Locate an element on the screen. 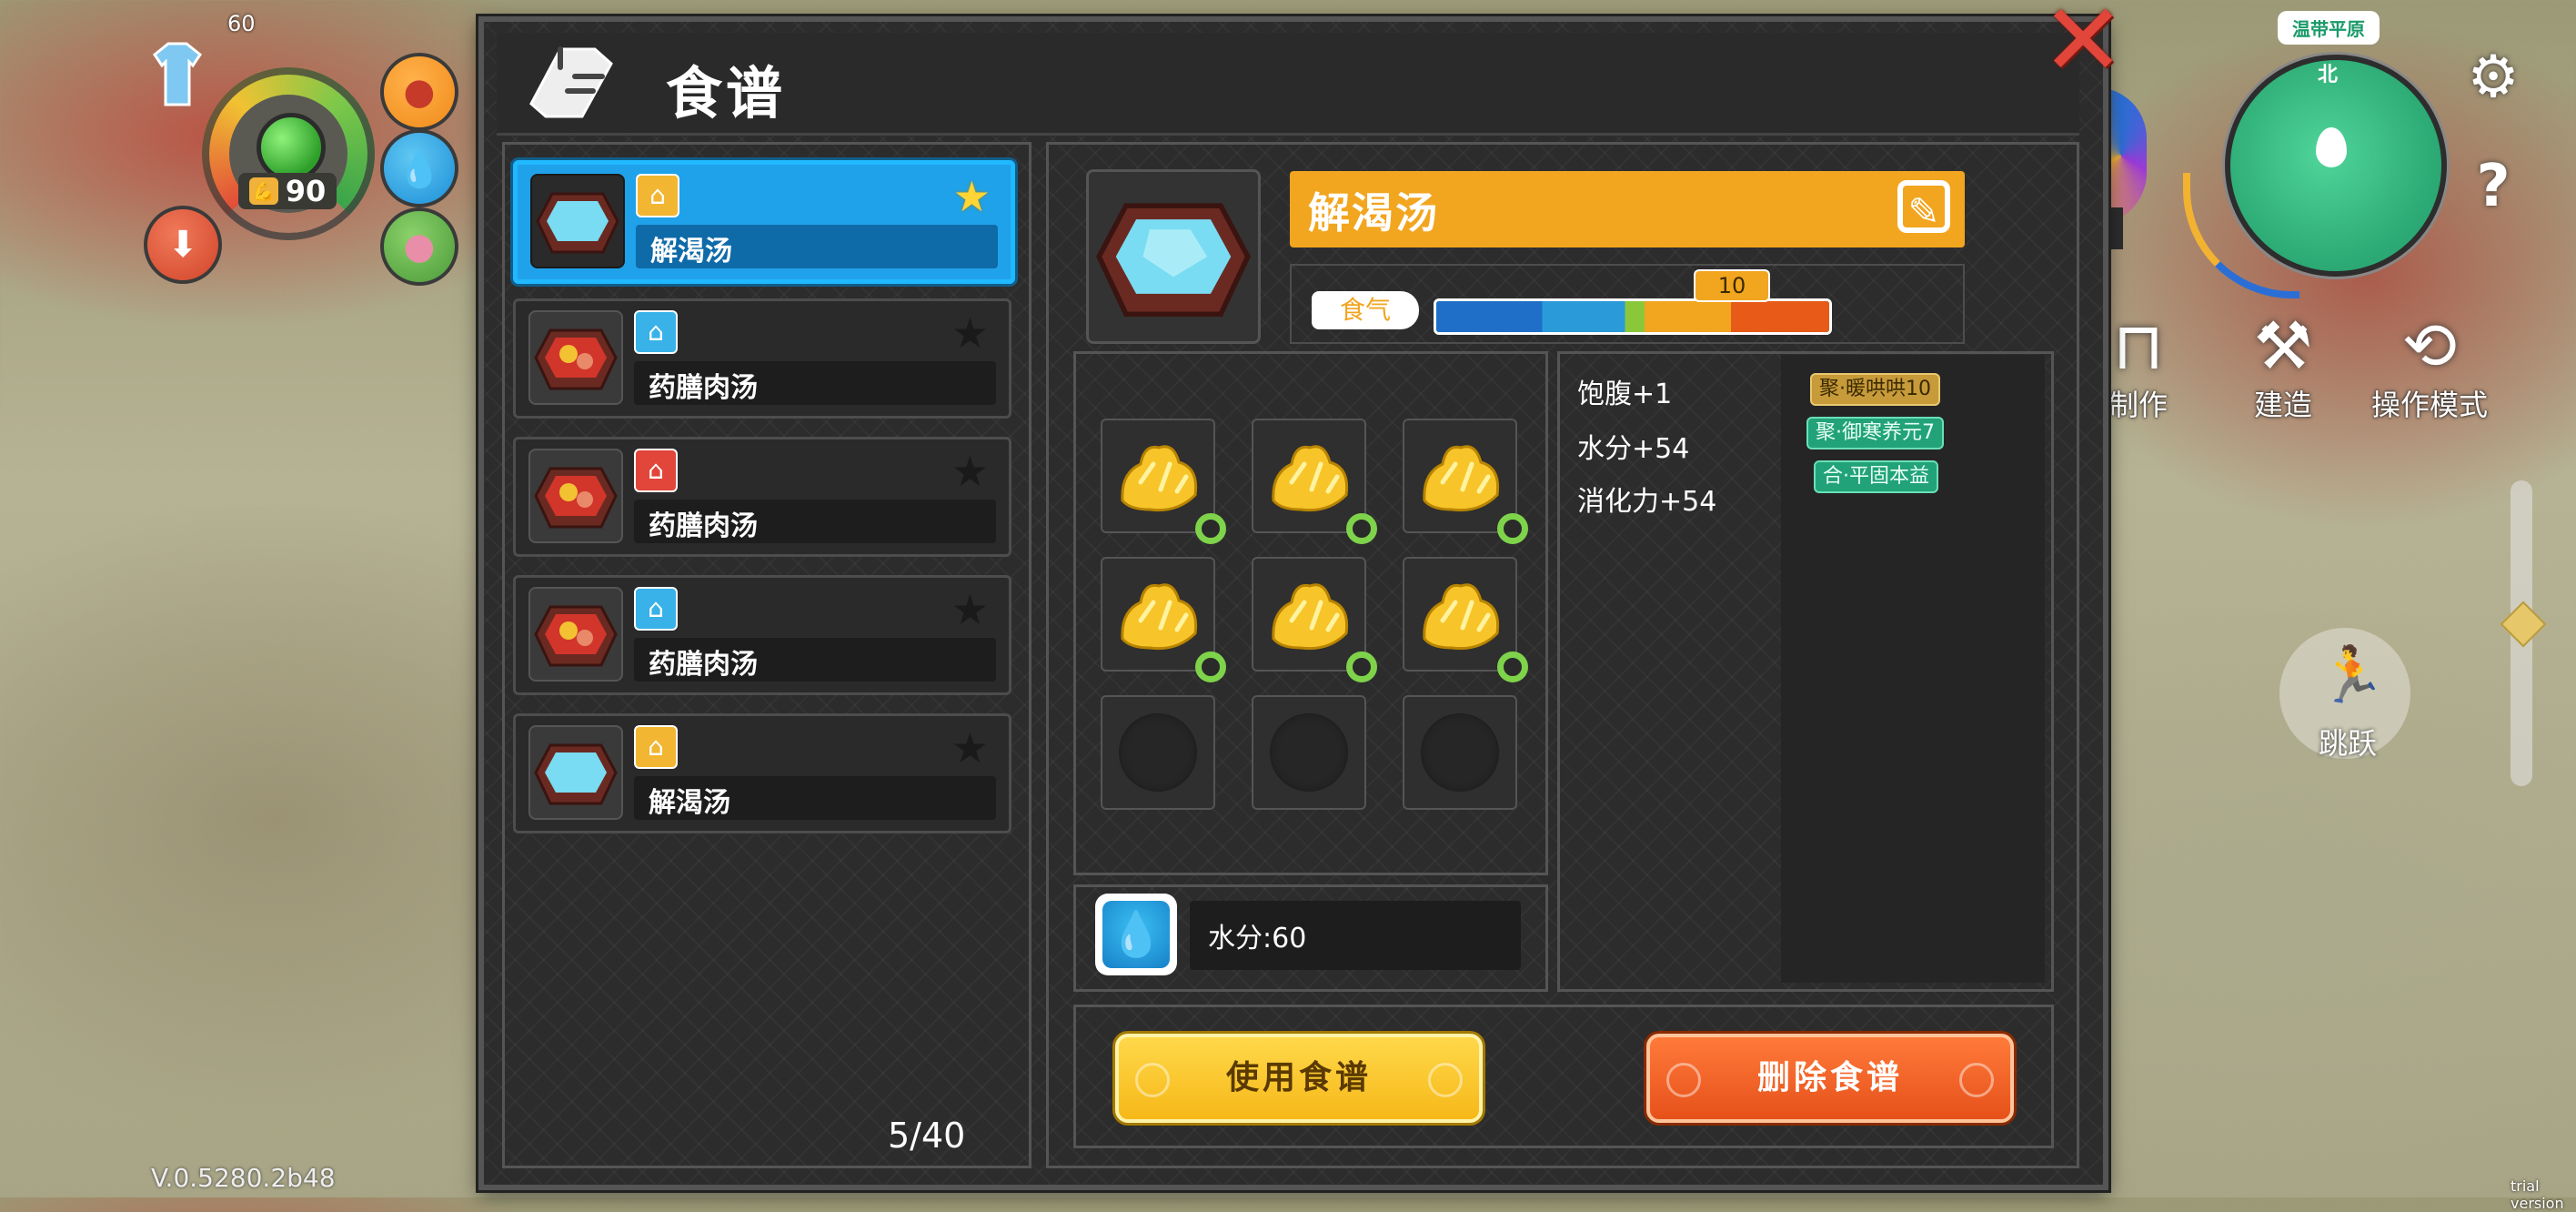 The width and height of the screenshot is (2576, 1212). thirst-water-icon: 💧 is located at coordinates (419, 168).